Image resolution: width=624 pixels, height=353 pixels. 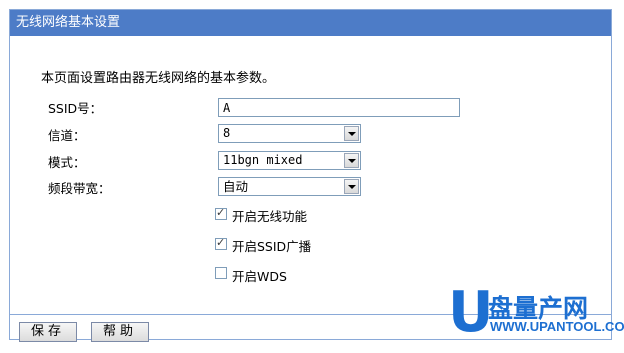 What do you see at coordinates (236, 186) in the screenshot?
I see `bandwidth-value: 自动` at bounding box center [236, 186].